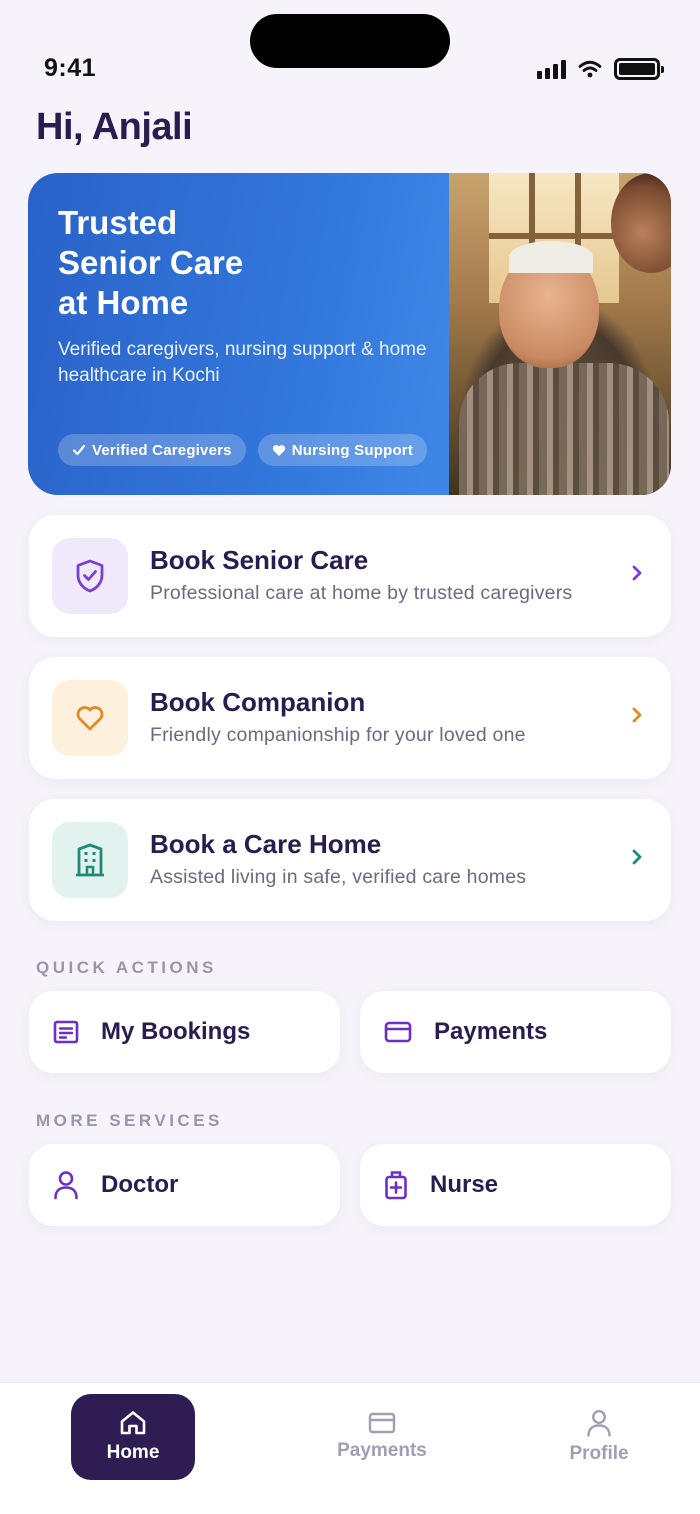 This screenshot has width=700, height=1514. I want to click on nav-label: Profile, so click(599, 1453).